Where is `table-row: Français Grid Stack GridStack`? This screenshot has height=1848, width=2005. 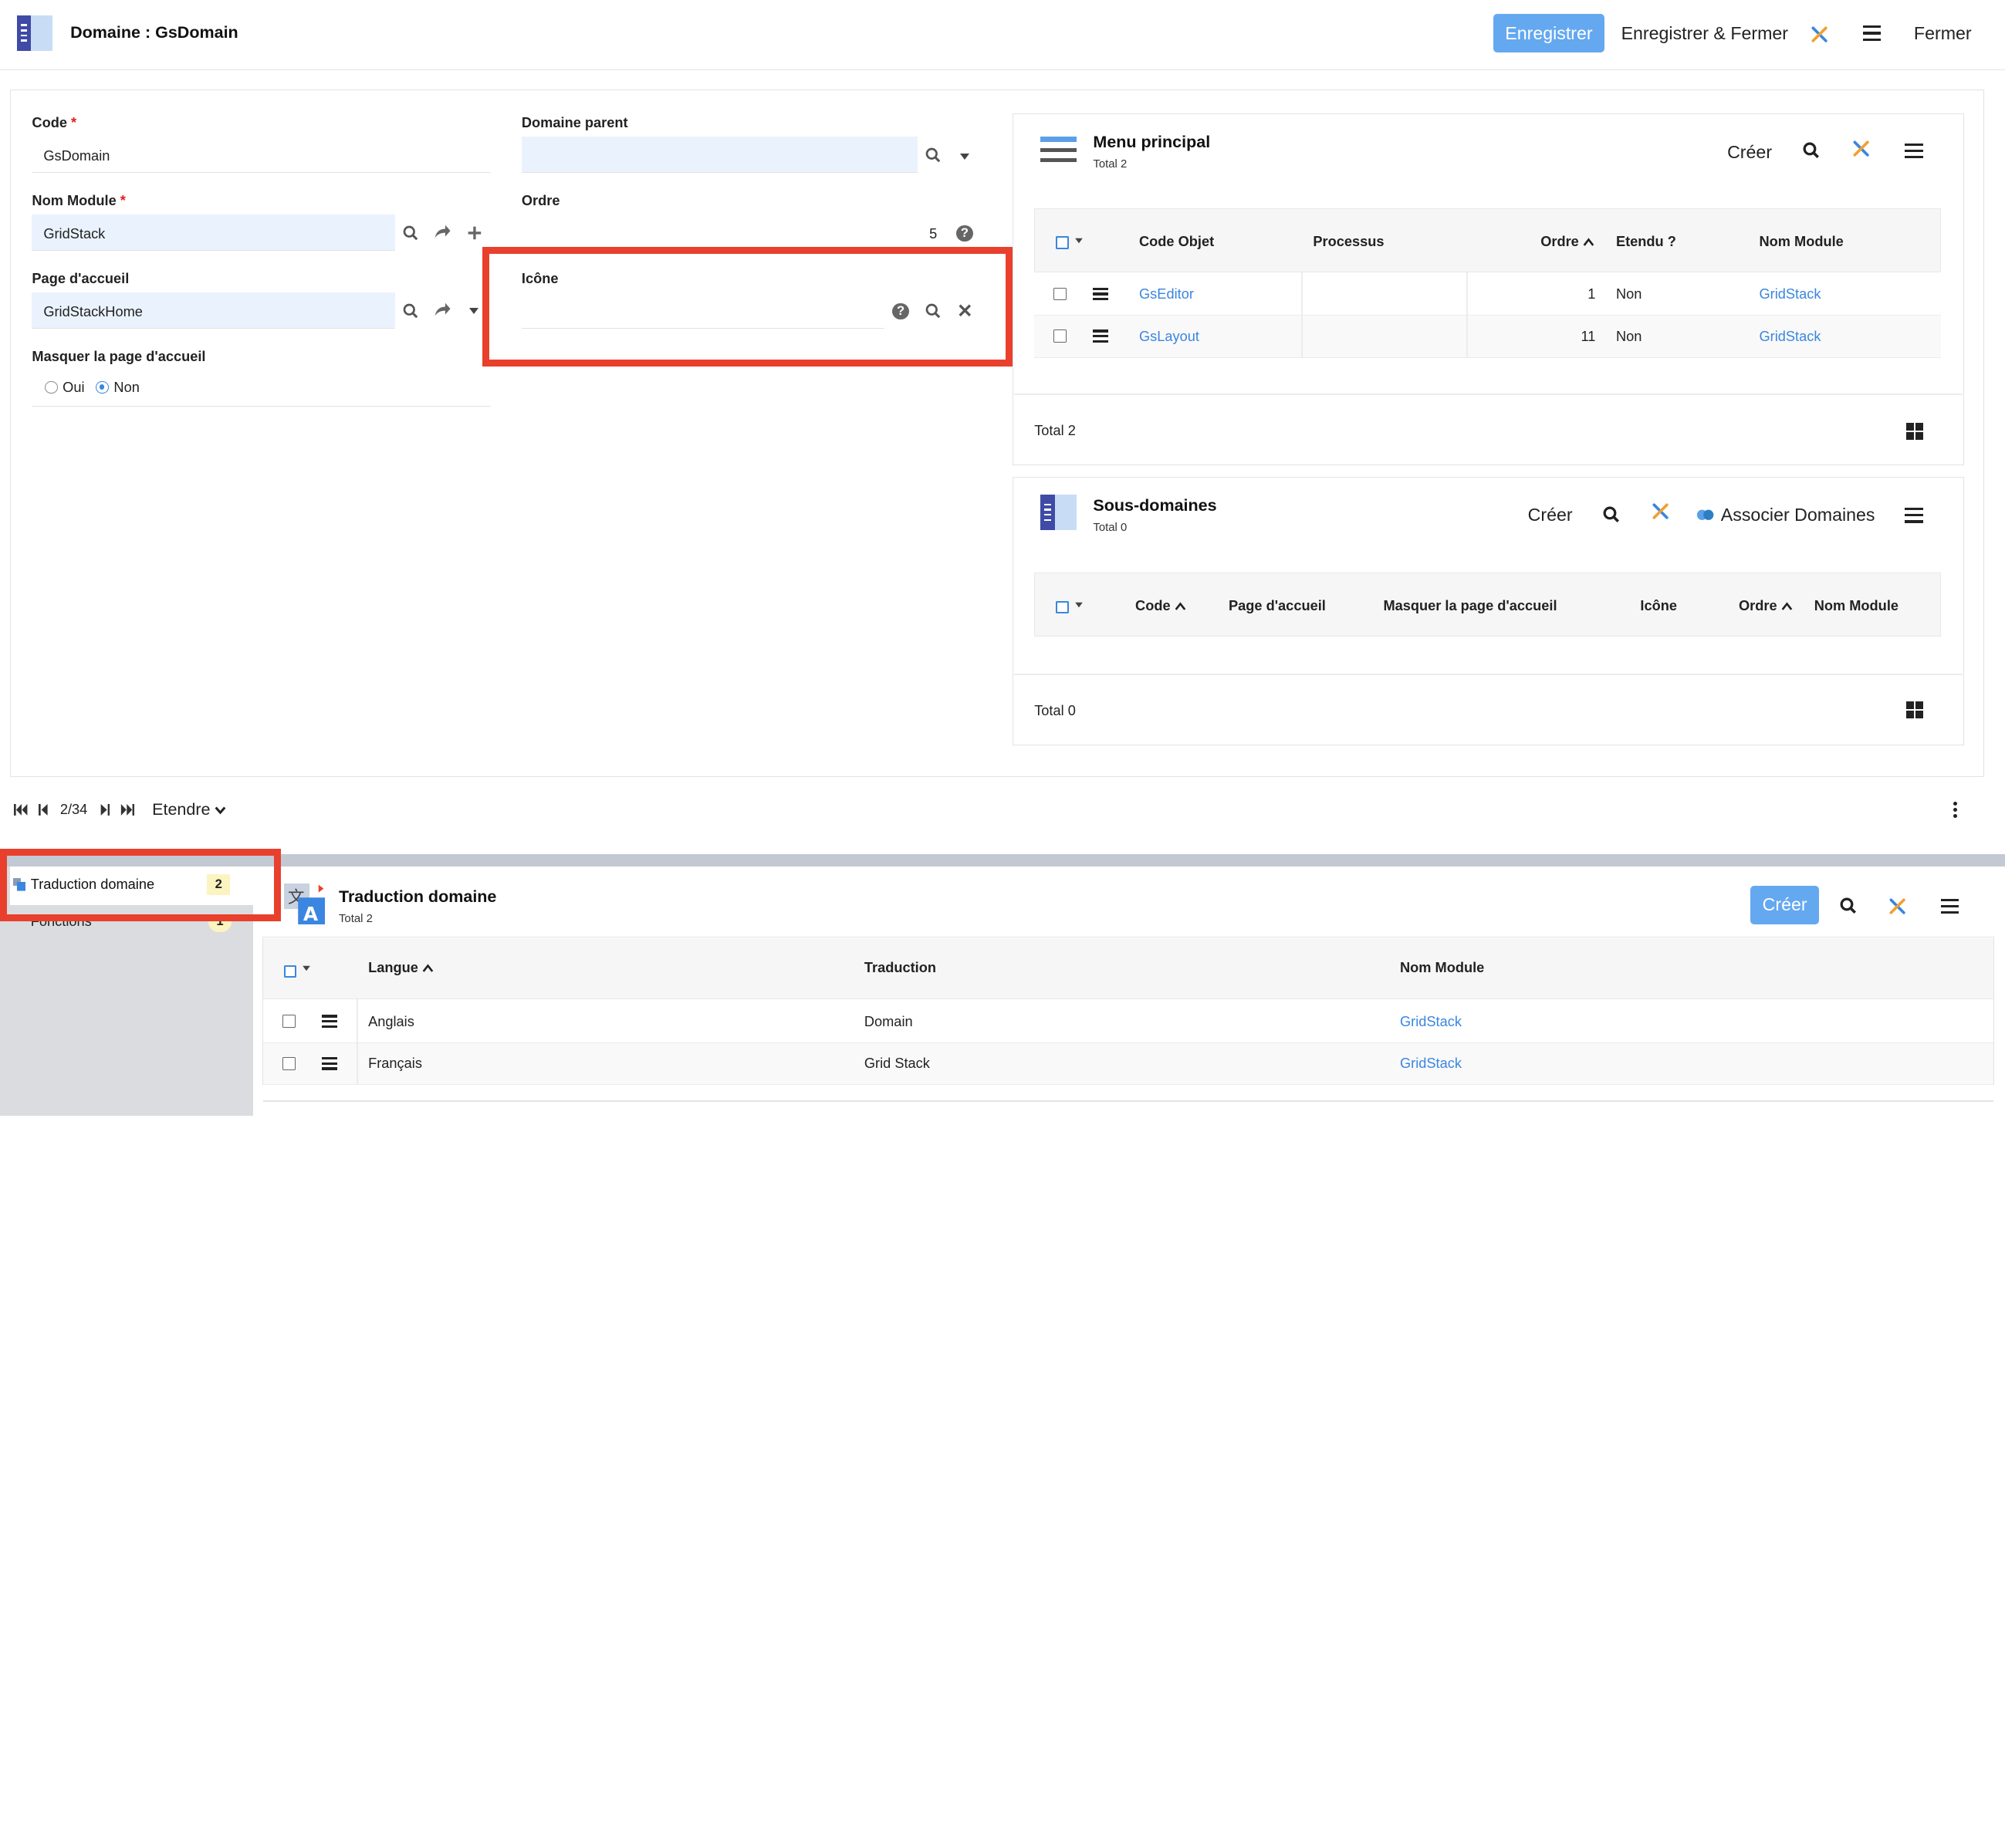 table-row: Français Grid Stack GridStack is located at coordinates (1128, 1064).